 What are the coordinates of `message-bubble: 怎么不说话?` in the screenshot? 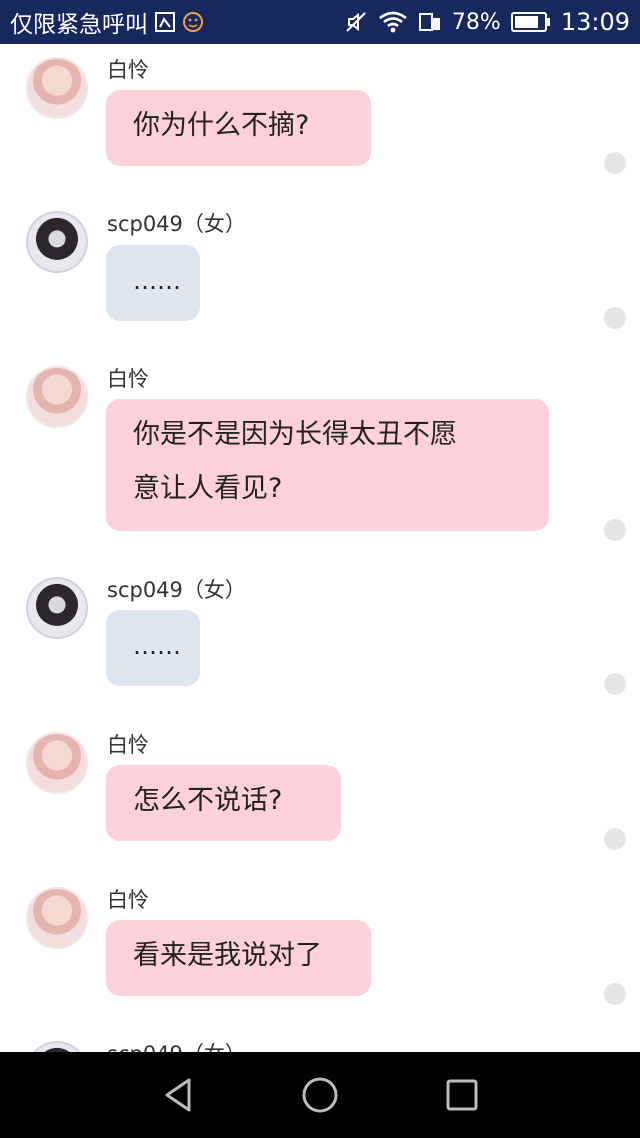 It's located at (223, 803).